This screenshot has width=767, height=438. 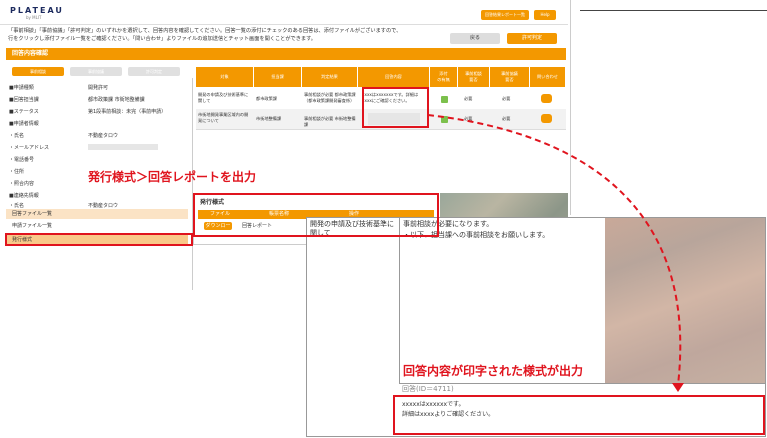 I want to click on annotation-label-2: 回答内容が印字された様式が出力, so click(x=493, y=371).